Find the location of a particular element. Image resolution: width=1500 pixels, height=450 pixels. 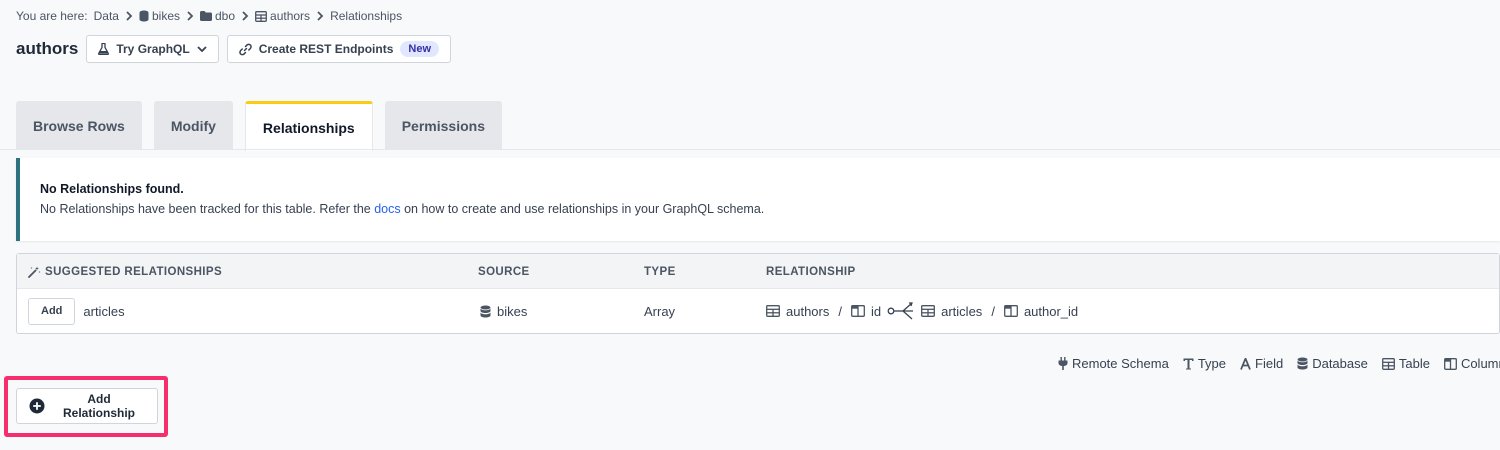

page-title: authors is located at coordinates (47, 48).